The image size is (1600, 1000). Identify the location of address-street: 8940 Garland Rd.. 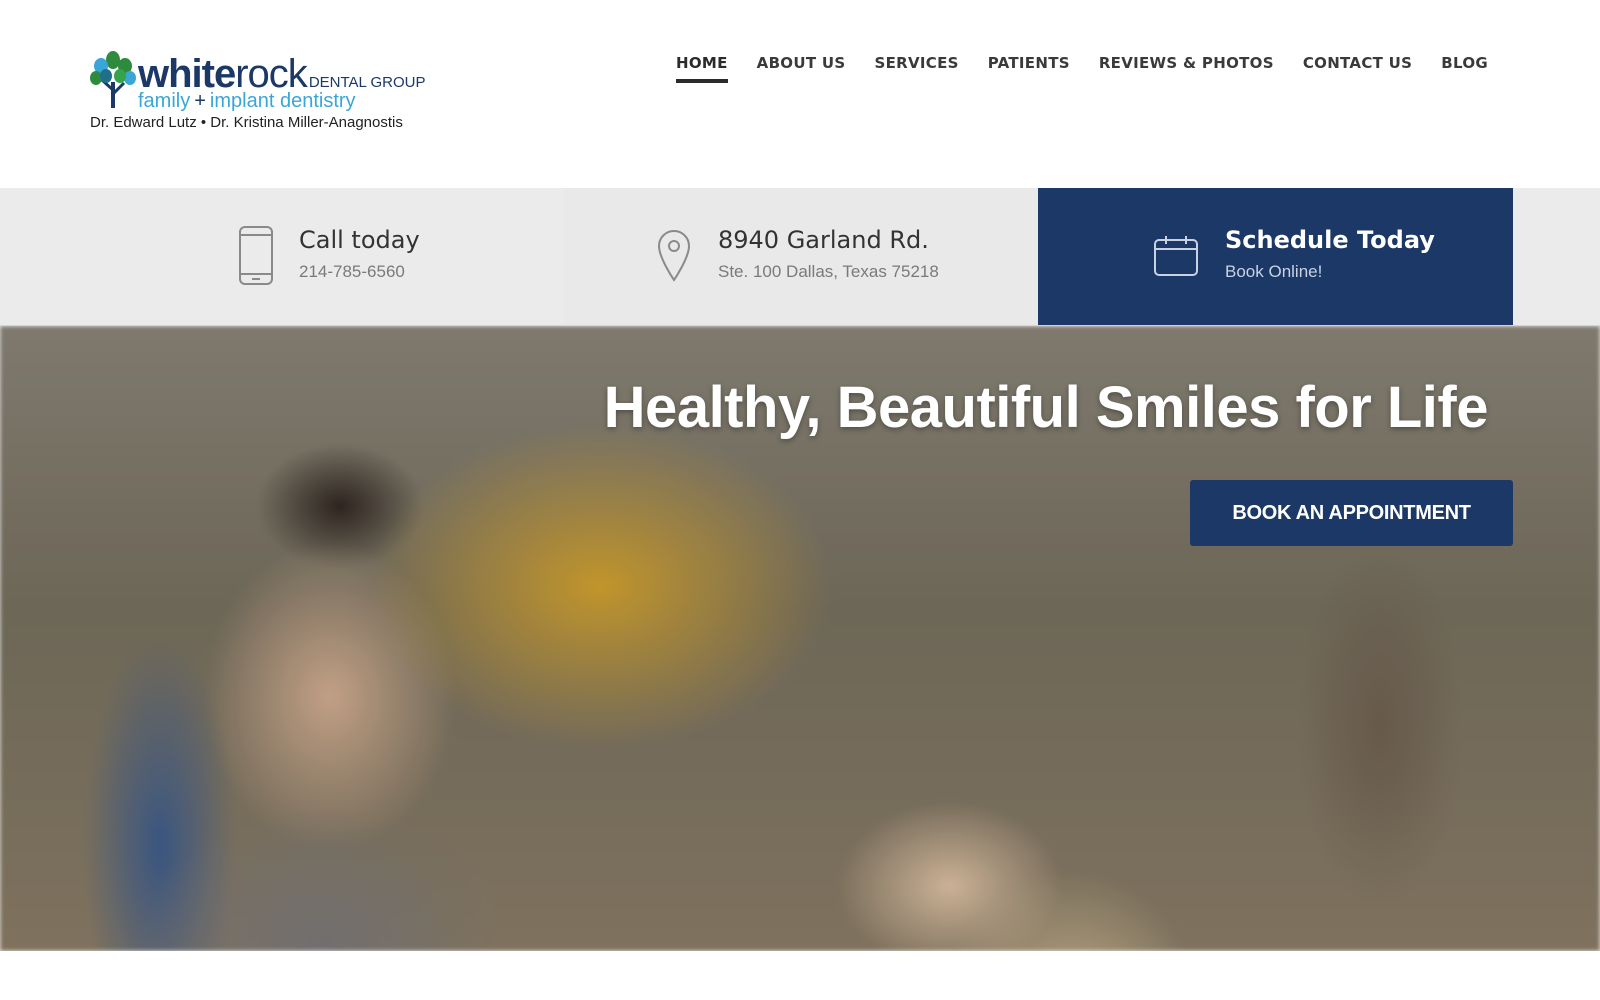
(823, 240).